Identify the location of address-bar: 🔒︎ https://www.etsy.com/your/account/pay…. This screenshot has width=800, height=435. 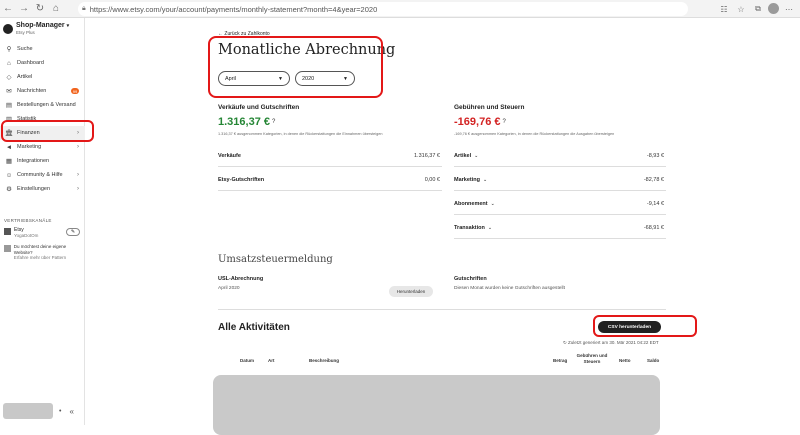
(383, 9).